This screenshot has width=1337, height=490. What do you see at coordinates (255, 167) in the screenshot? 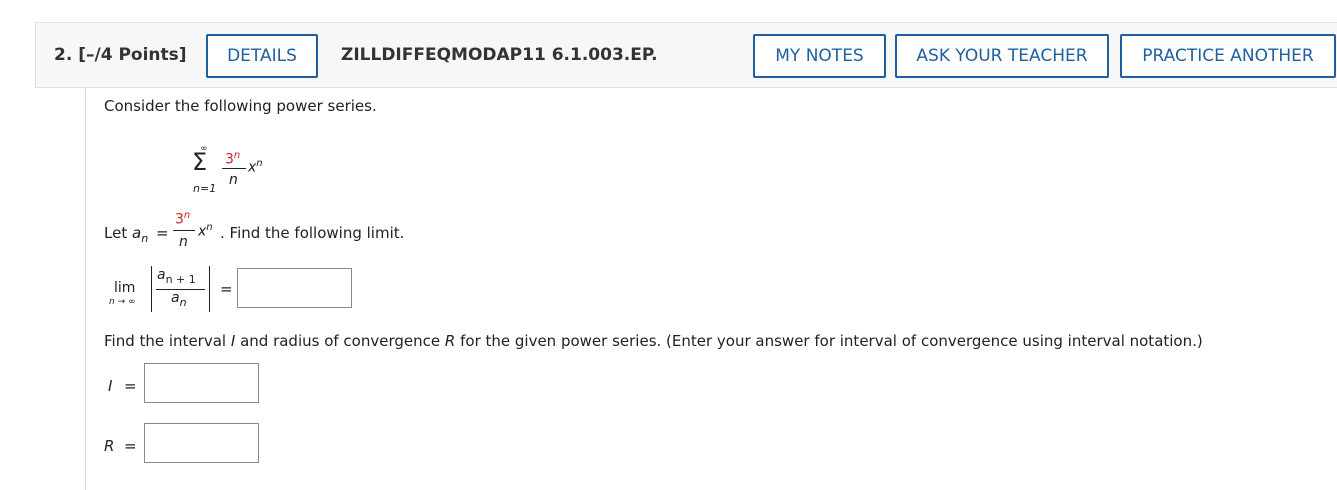
I see `series-x-term: xn` at bounding box center [255, 167].